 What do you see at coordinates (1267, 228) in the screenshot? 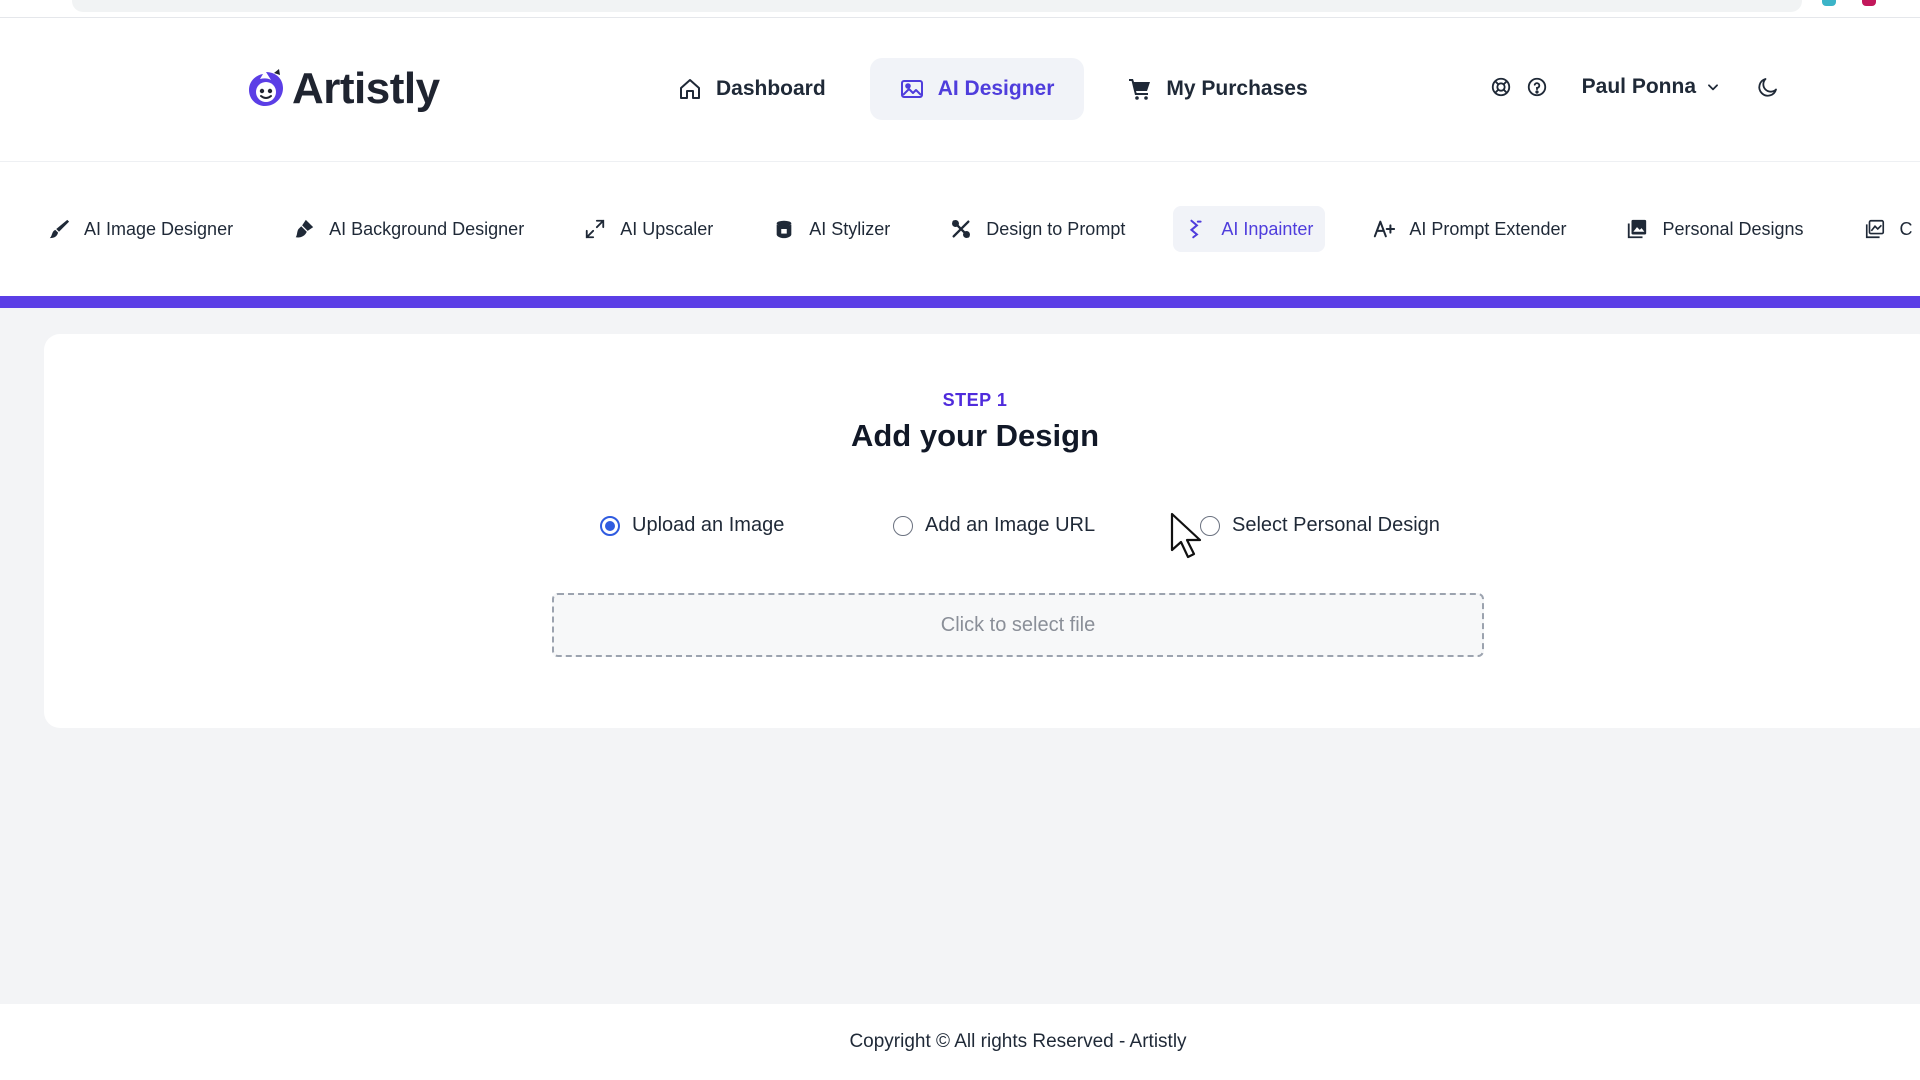
I see `tool-label: AI Inpainter` at bounding box center [1267, 228].